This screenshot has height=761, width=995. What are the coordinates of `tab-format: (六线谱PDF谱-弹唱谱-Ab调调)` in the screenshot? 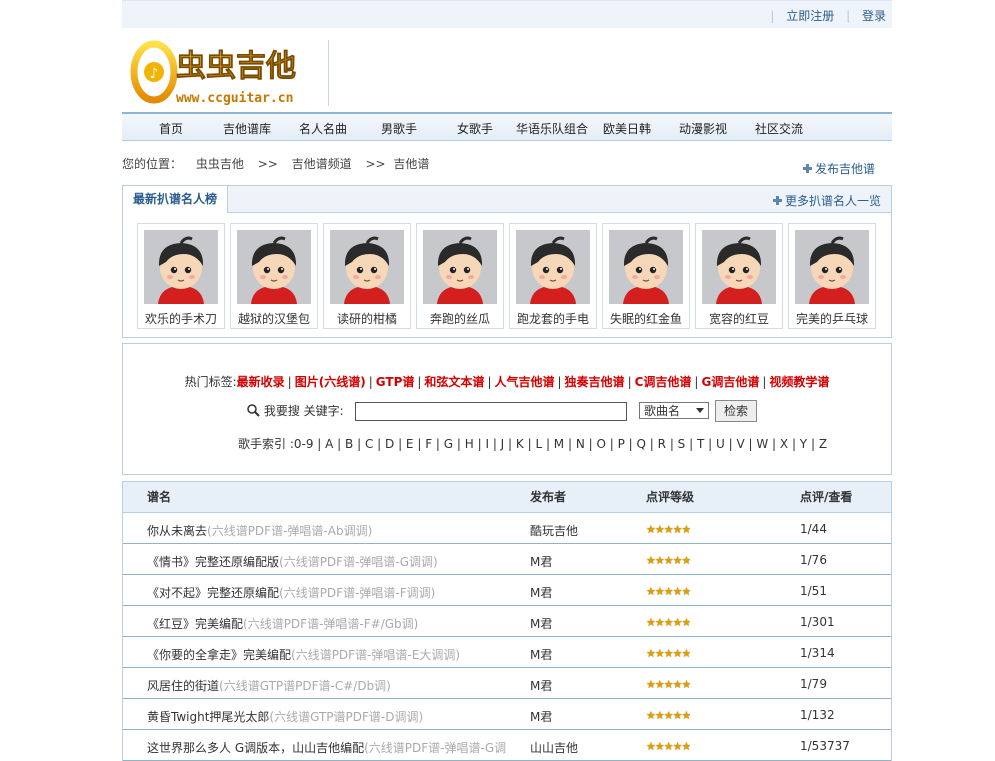 It's located at (290, 531).